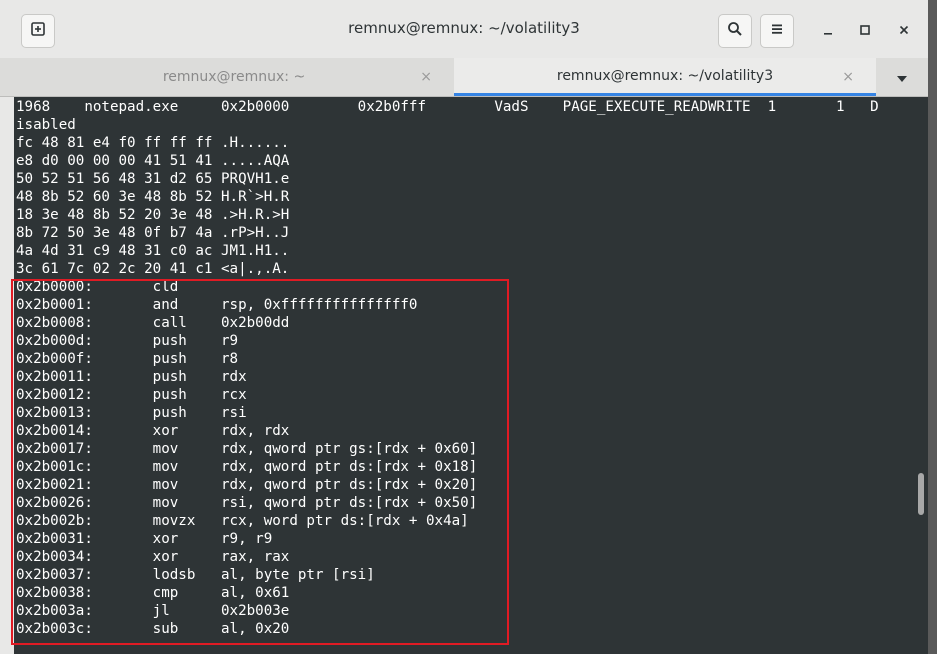 This screenshot has height=654, width=937. What do you see at coordinates (153, 161) in the screenshot?
I see `terminal-line: e8 d0 00 00 00 41 51 41 .....AQA` at bounding box center [153, 161].